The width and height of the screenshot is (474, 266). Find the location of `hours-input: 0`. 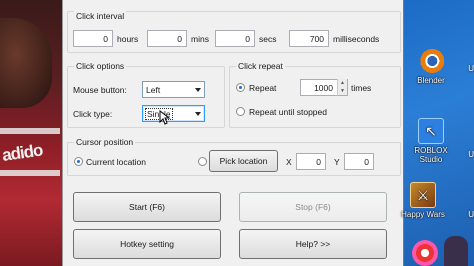

hours-input: 0 is located at coordinates (93, 38).